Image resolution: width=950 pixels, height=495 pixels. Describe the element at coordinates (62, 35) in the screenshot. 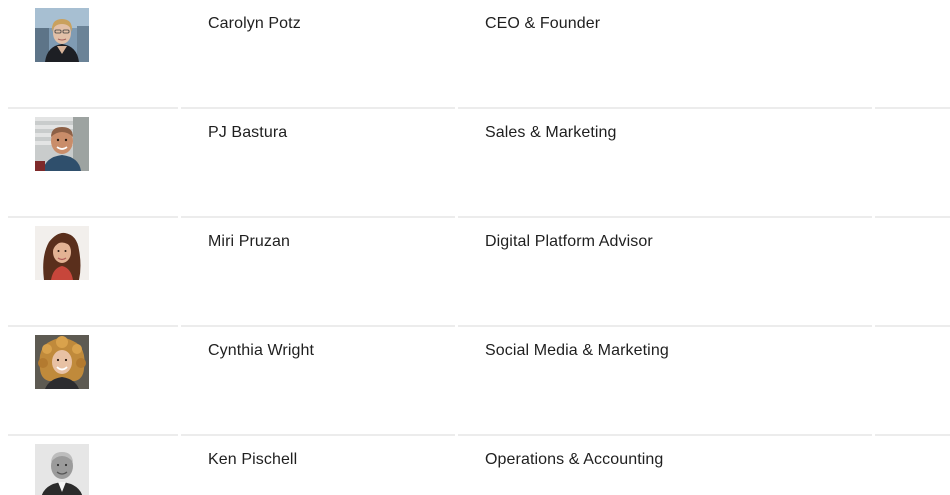

I see `carolyn-potz-photo` at that location.